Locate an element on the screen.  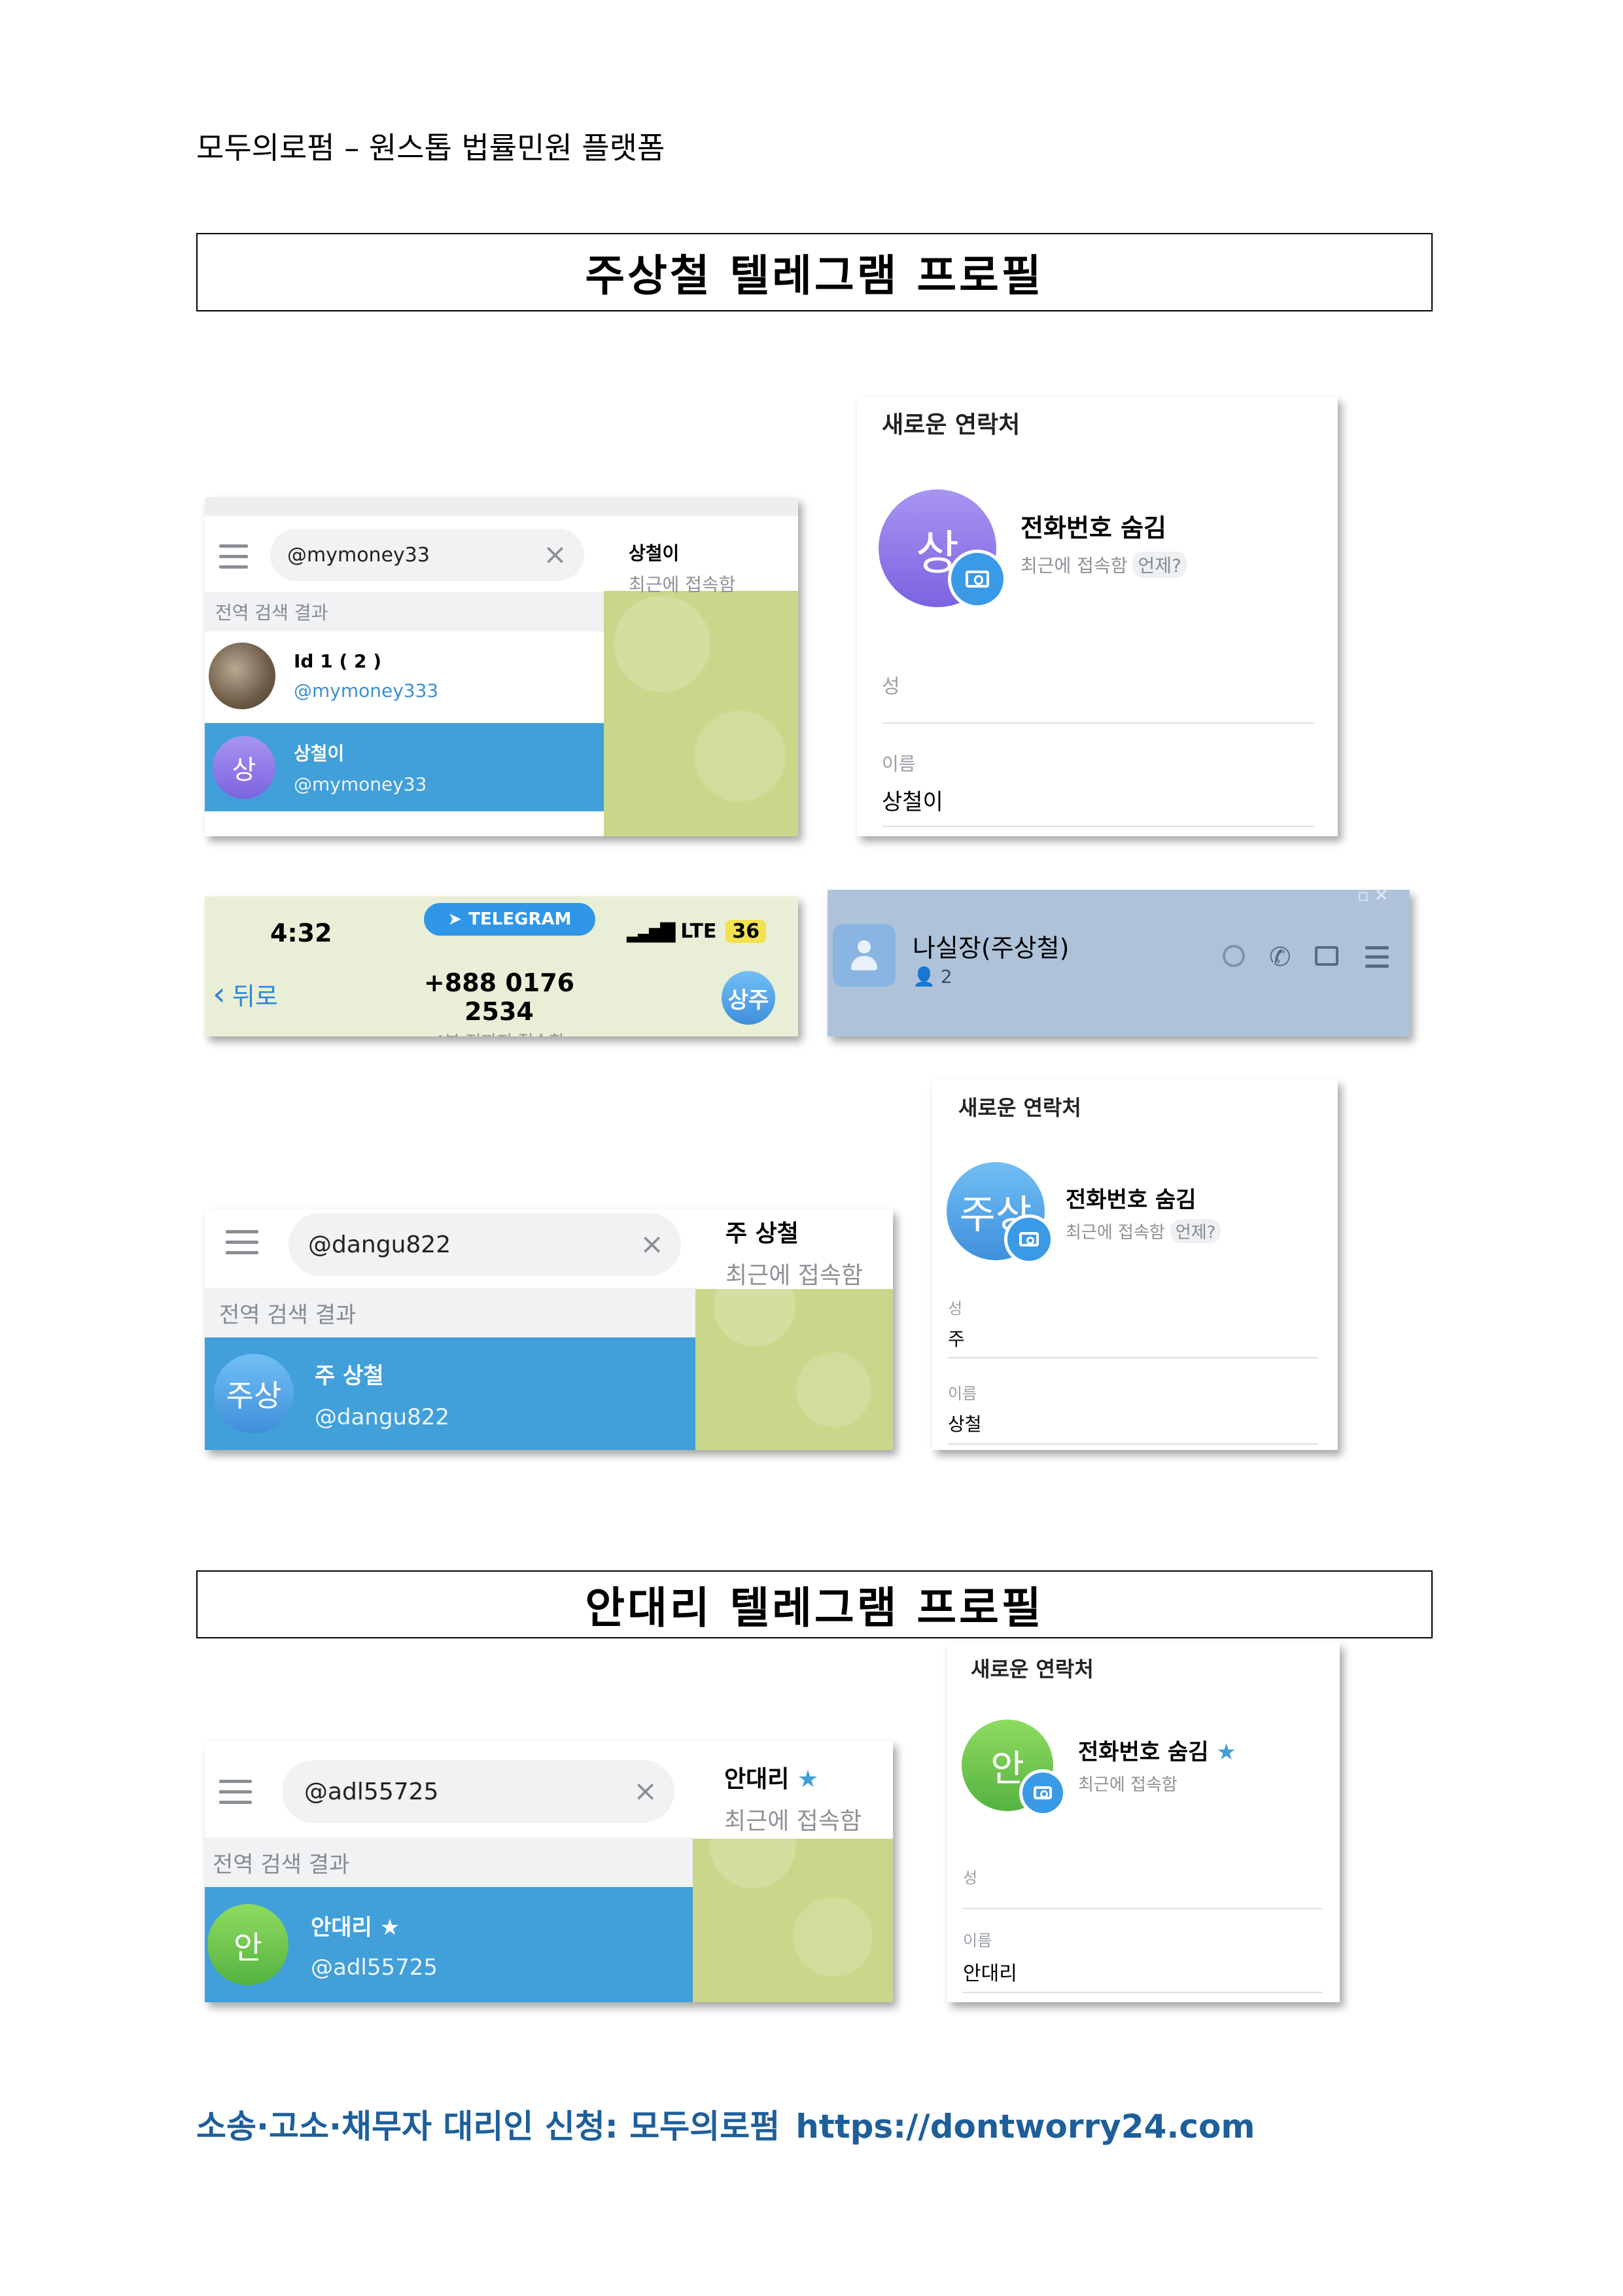
search-input: @dangu822 × is located at coordinates (485, 1244).